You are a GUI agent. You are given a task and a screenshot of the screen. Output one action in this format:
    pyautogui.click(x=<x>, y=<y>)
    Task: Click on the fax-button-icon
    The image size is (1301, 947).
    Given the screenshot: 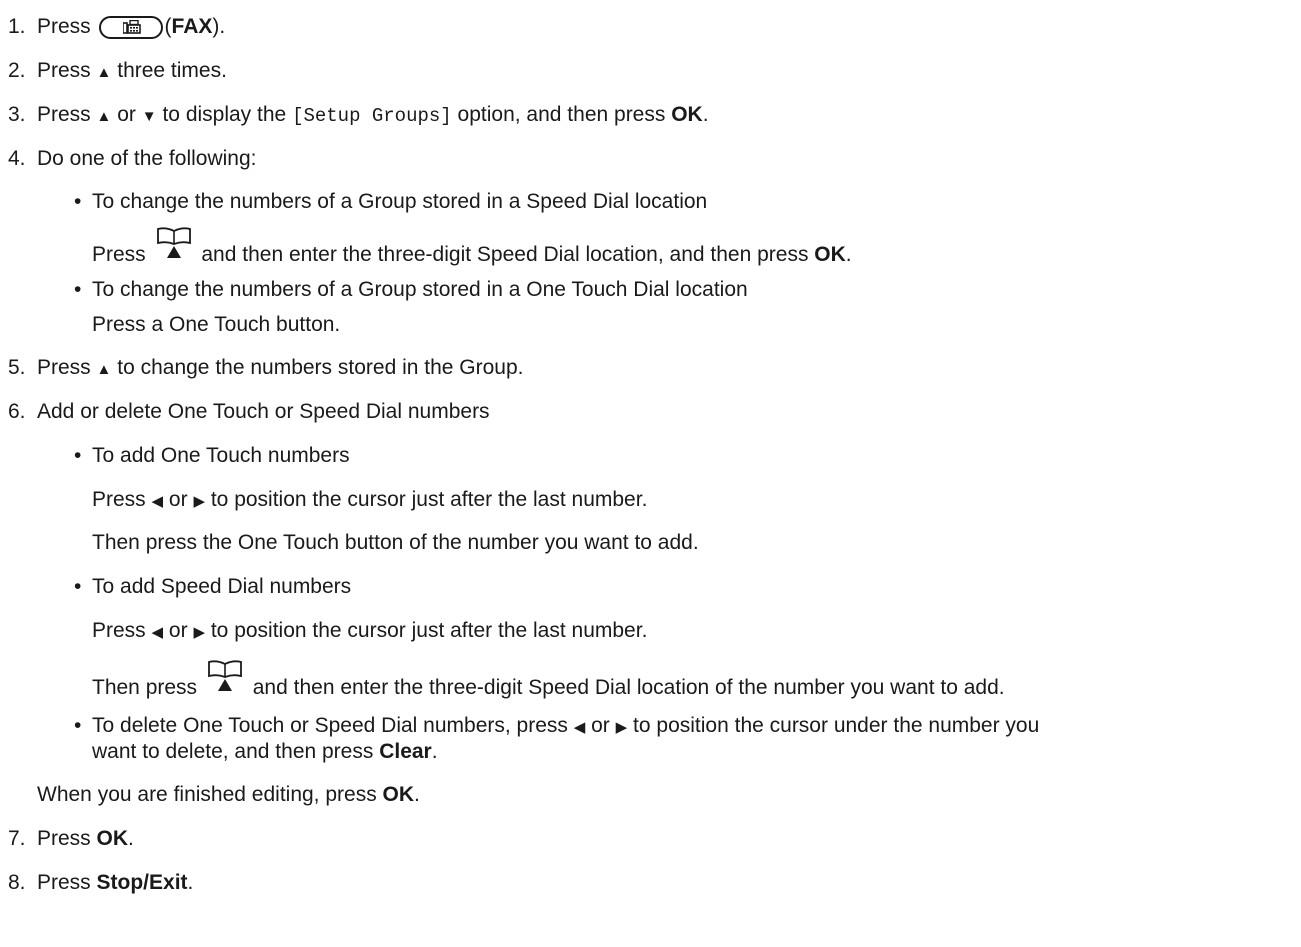 What is the action you would take?
    pyautogui.click(x=130, y=27)
    